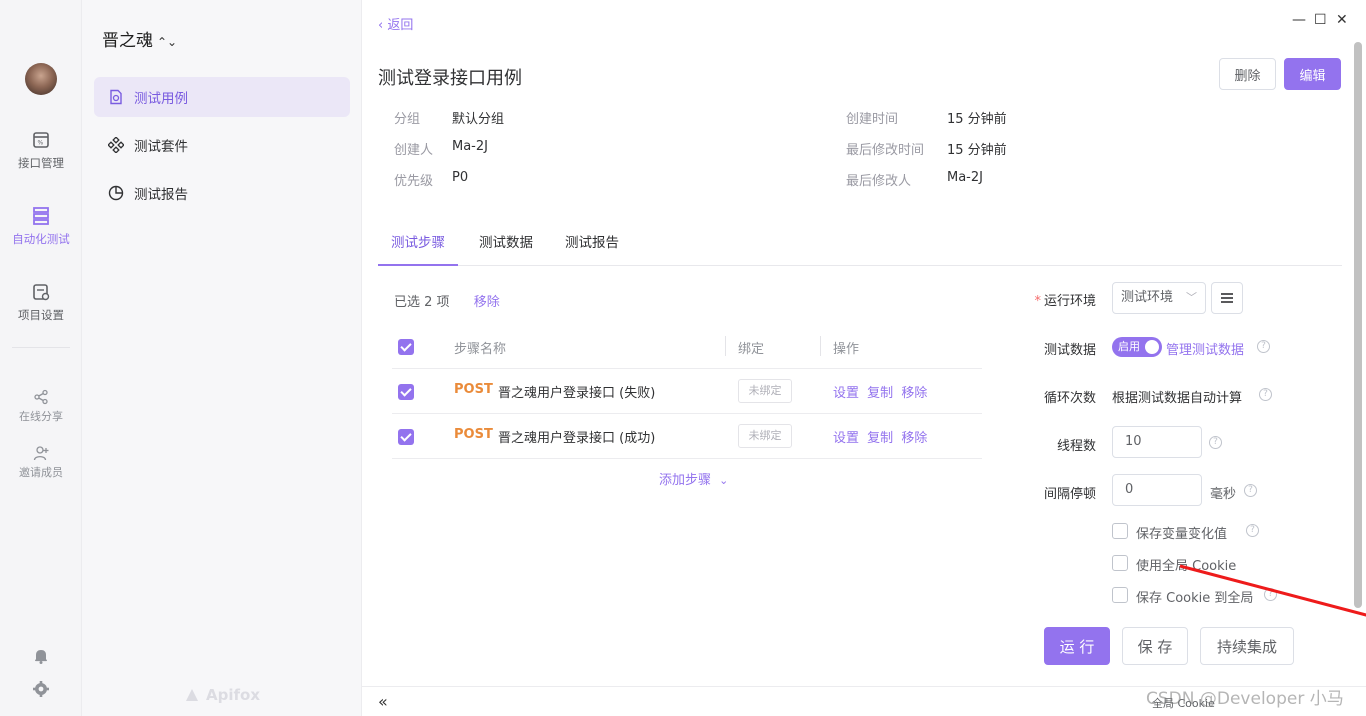 This screenshot has height=716, width=1366. I want to click on tab-test-steps: 测试步骤, so click(418, 246).